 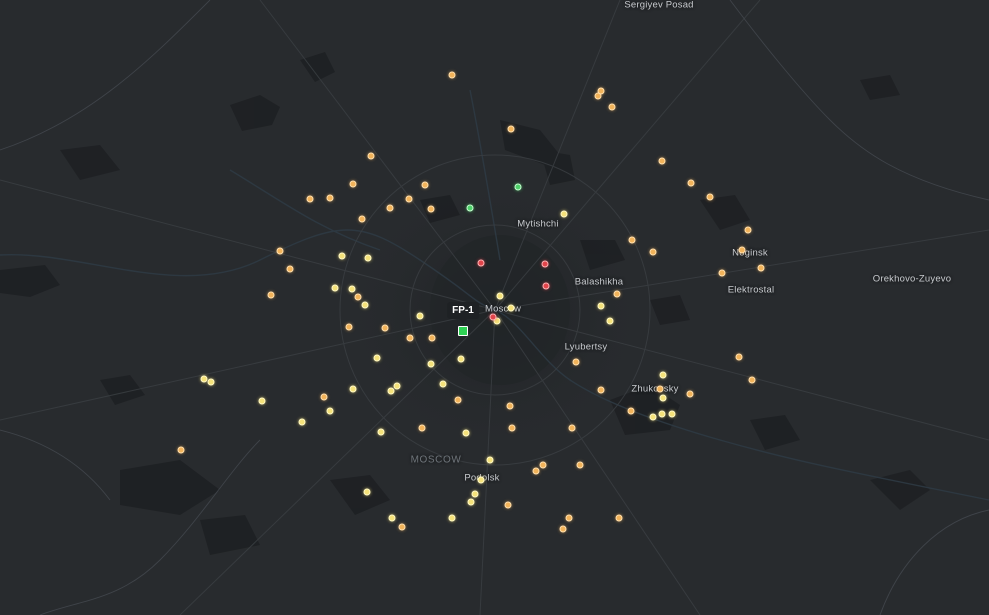 What do you see at coordinates (463, 312) in the screenshot?
I see `station-label: FP-1` at bounding box center [463, 312].